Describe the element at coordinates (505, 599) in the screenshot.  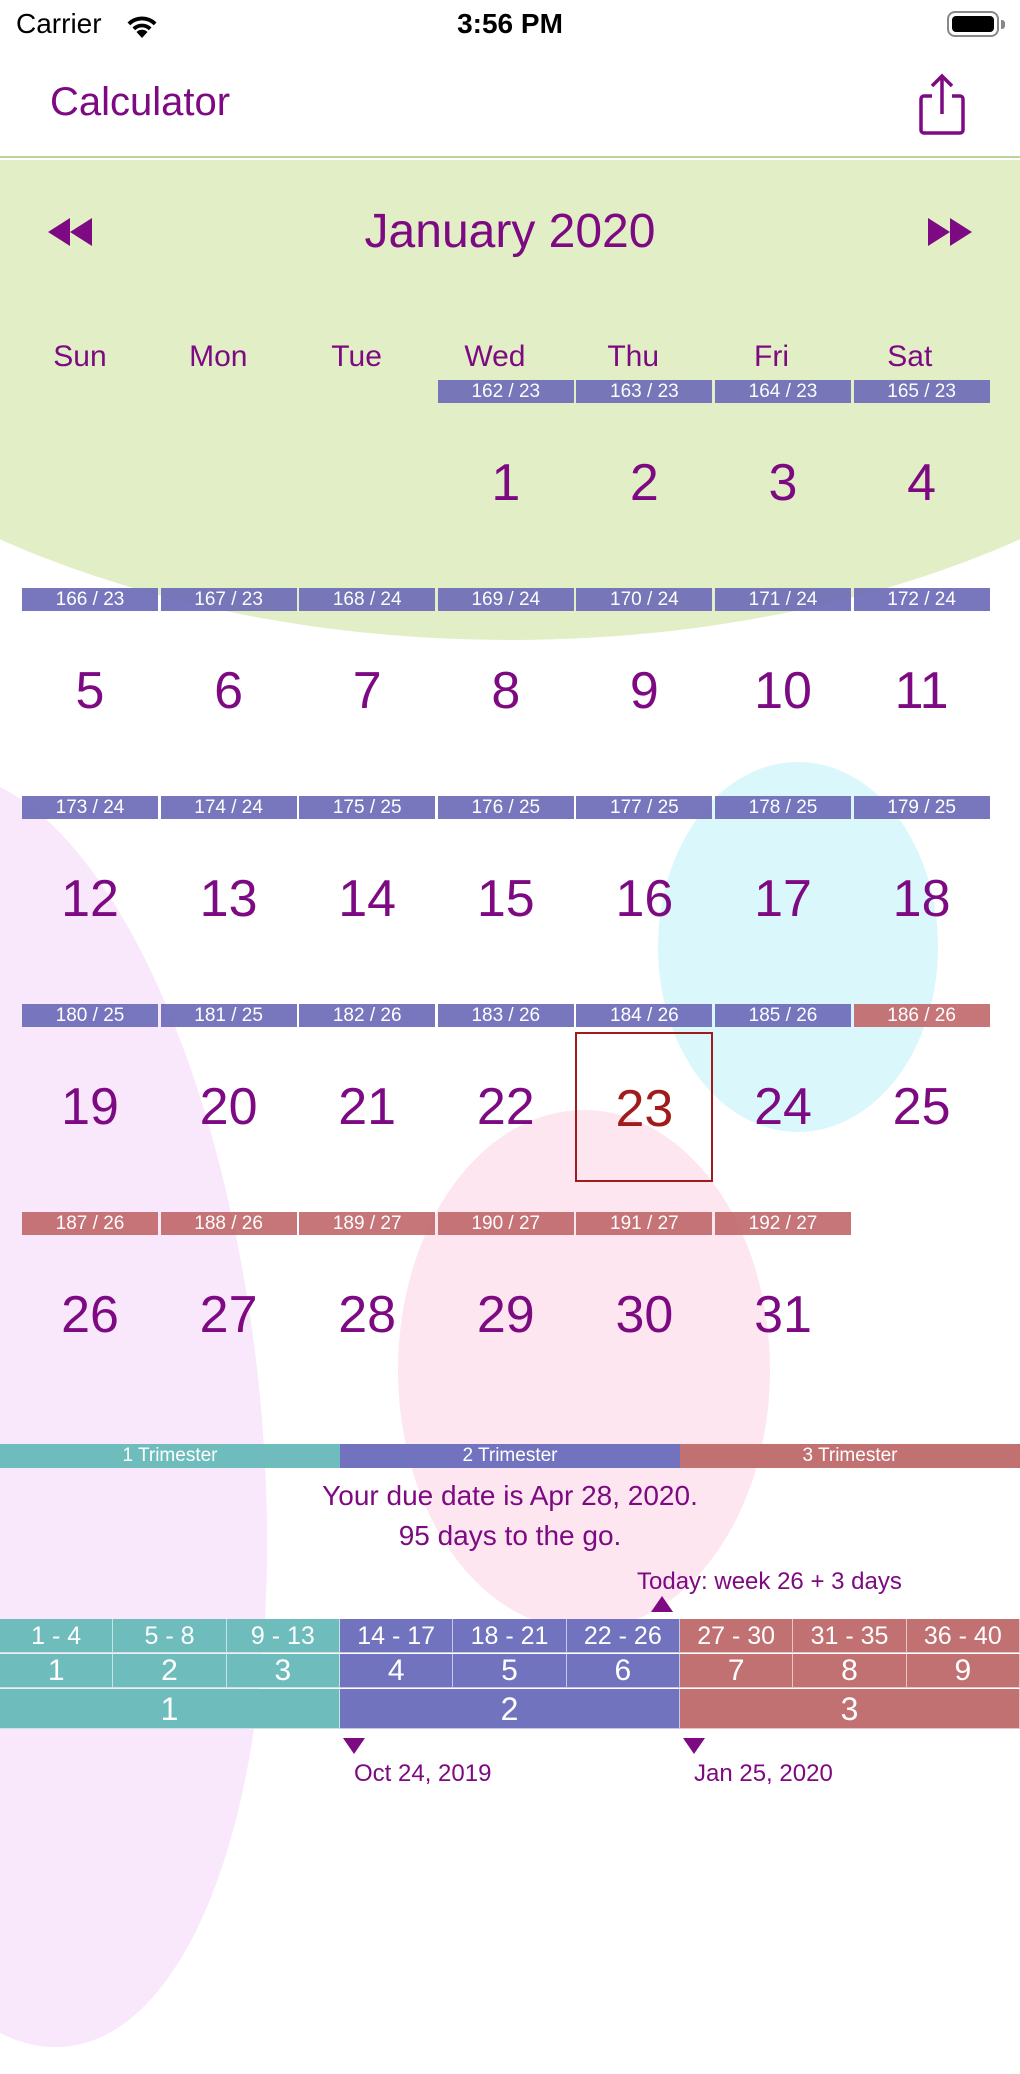
I see `day-gestation-badge: 169 / 24` at that location.